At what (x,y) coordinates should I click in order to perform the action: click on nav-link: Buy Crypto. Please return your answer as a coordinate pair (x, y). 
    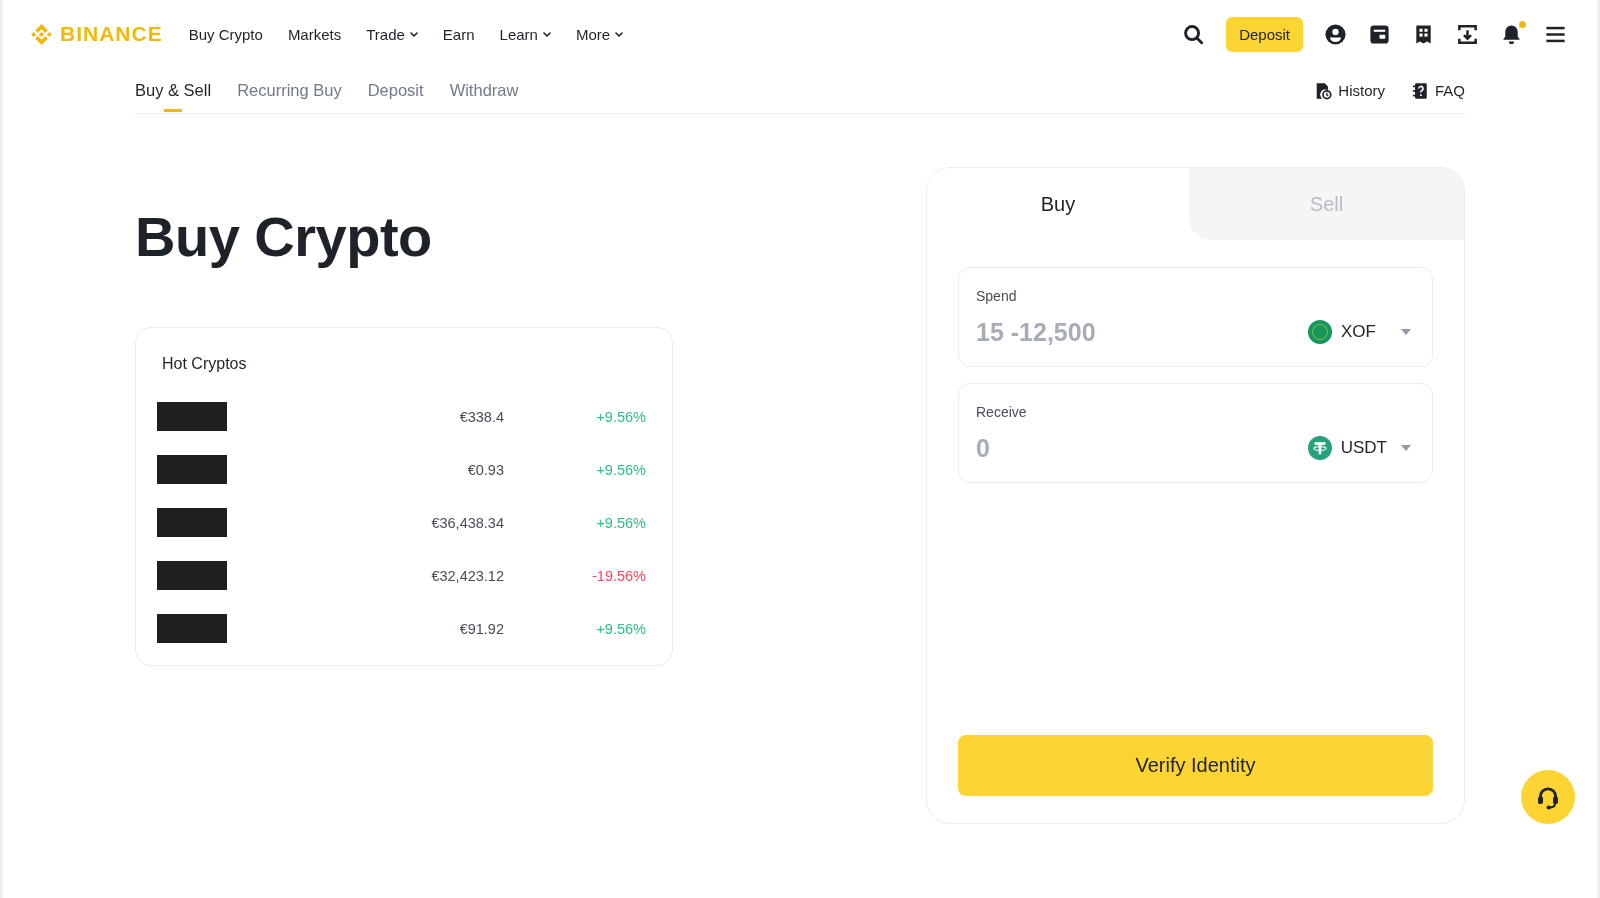
    Looking at the image, I should click on (225, 34).